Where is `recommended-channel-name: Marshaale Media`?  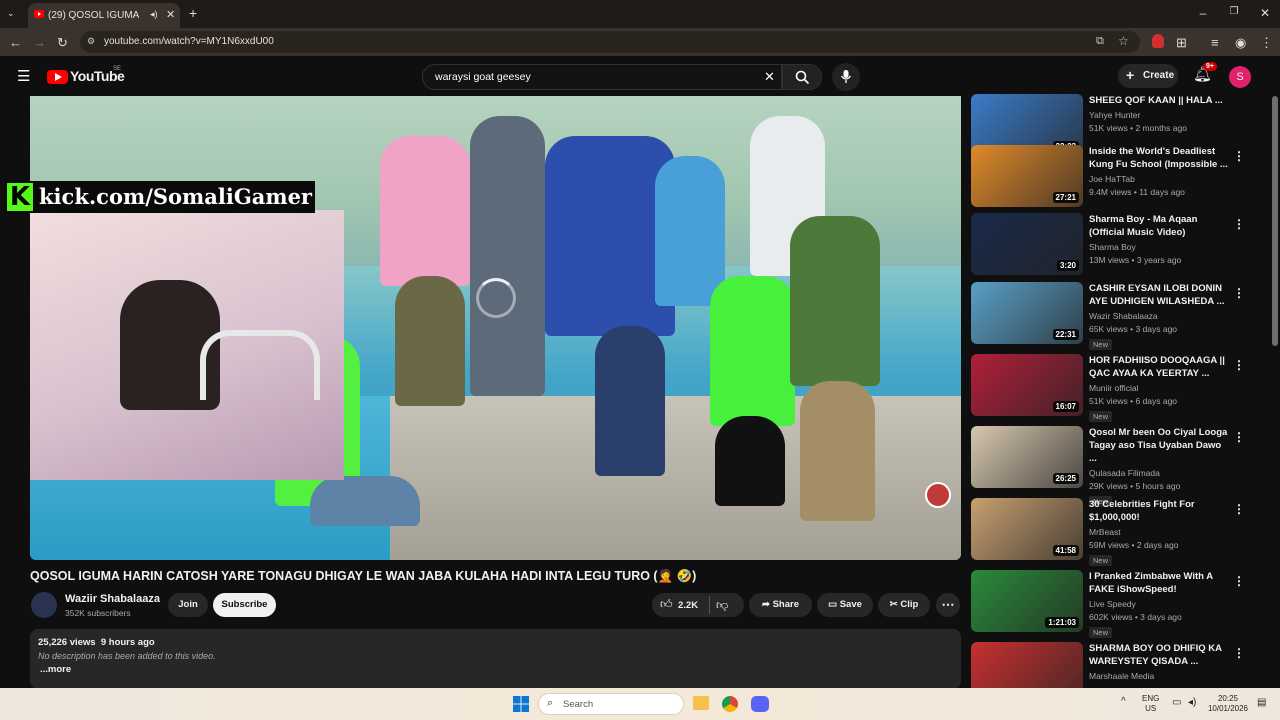
recommended-channel-name: Marshaale Media is located at coordinates (1159, 676).